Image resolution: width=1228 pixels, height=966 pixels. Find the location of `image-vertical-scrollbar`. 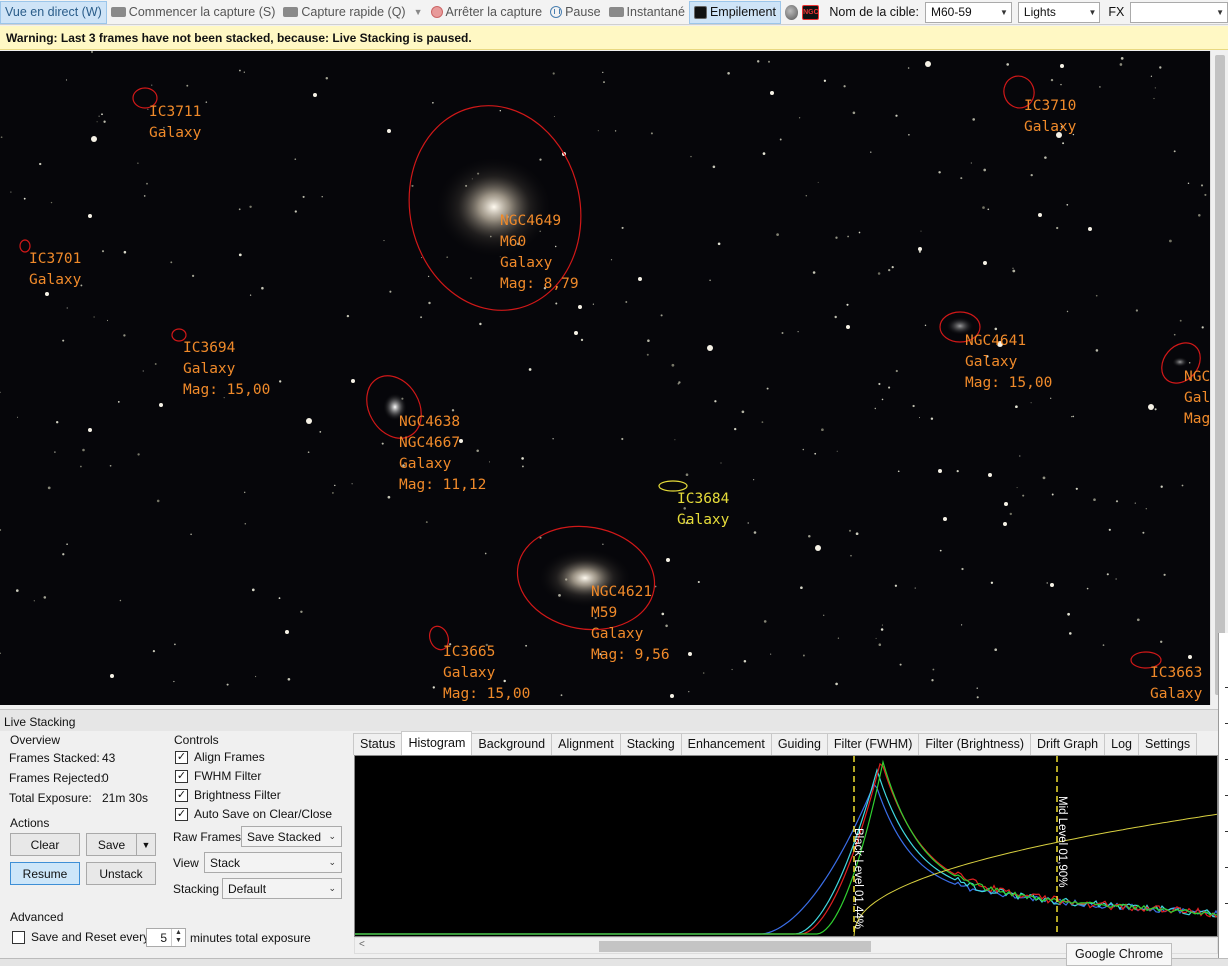

image-vertical-scrollbar is located at coordinates (1219, 378).